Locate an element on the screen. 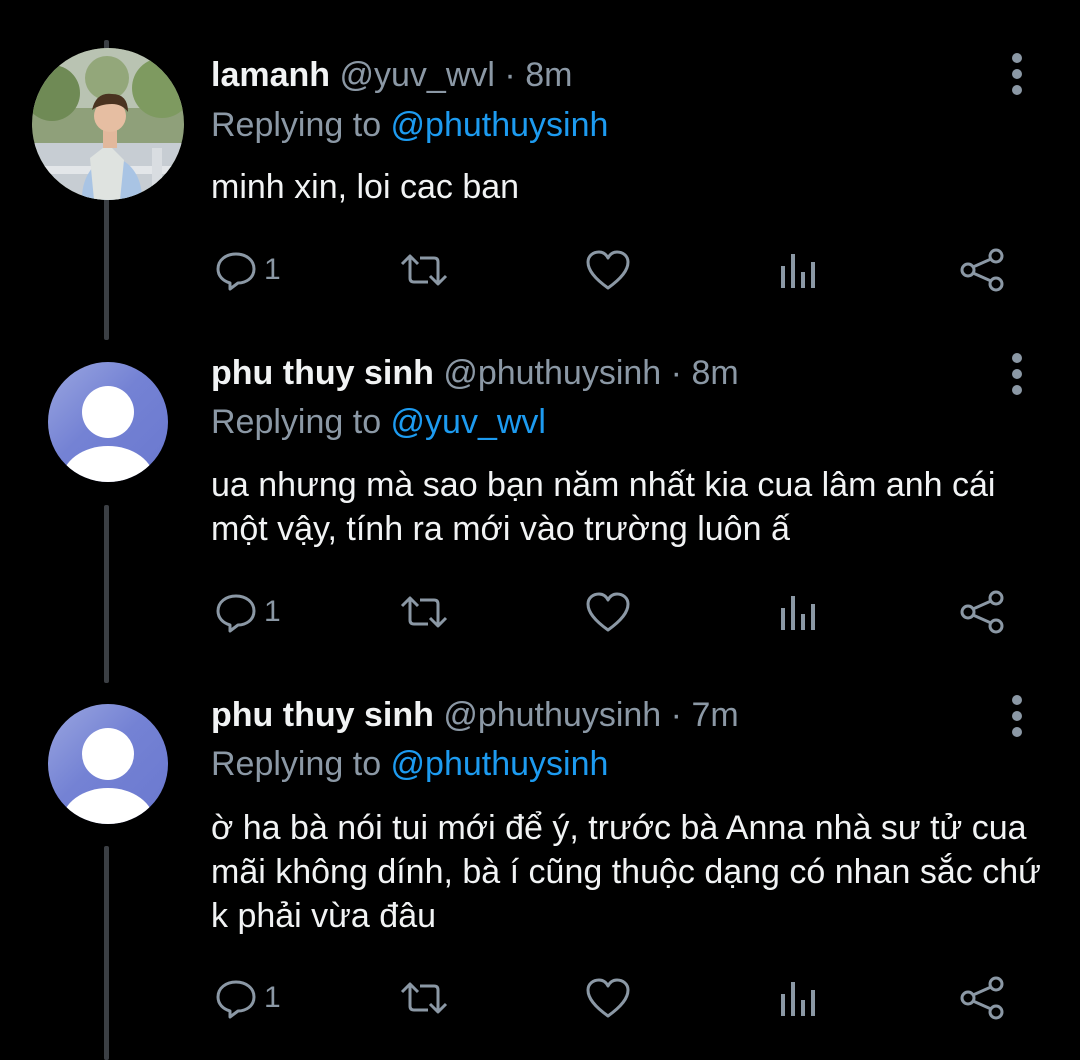 The image size is (1080, 1060). profile-photo-icon is located at coordinates (108, 124).